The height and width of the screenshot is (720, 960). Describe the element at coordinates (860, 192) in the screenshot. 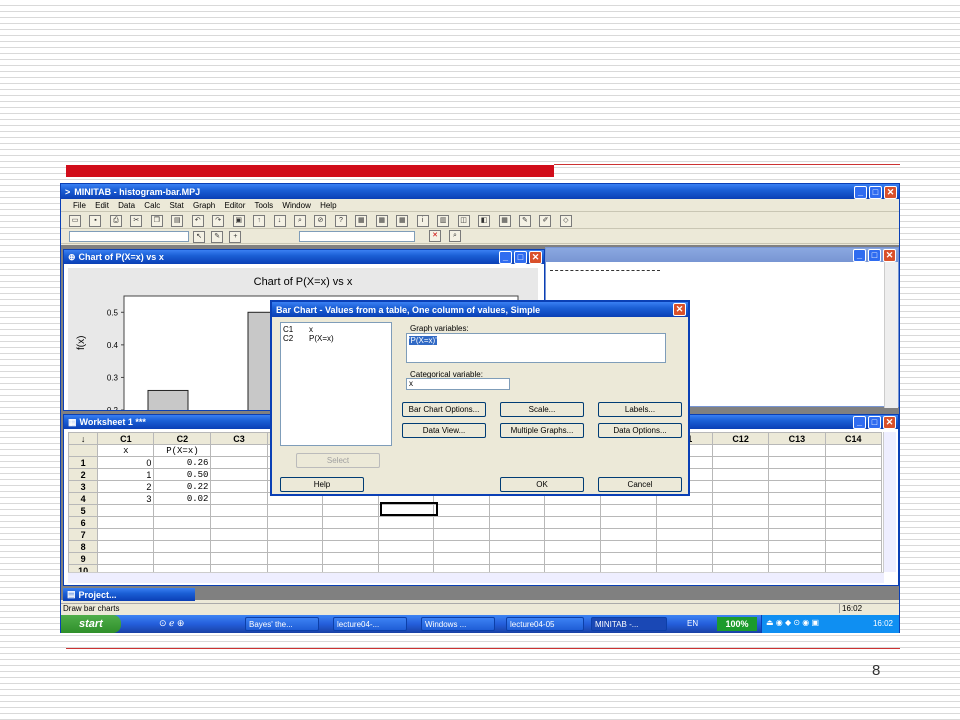

I see `minimize-button: _` at that location.